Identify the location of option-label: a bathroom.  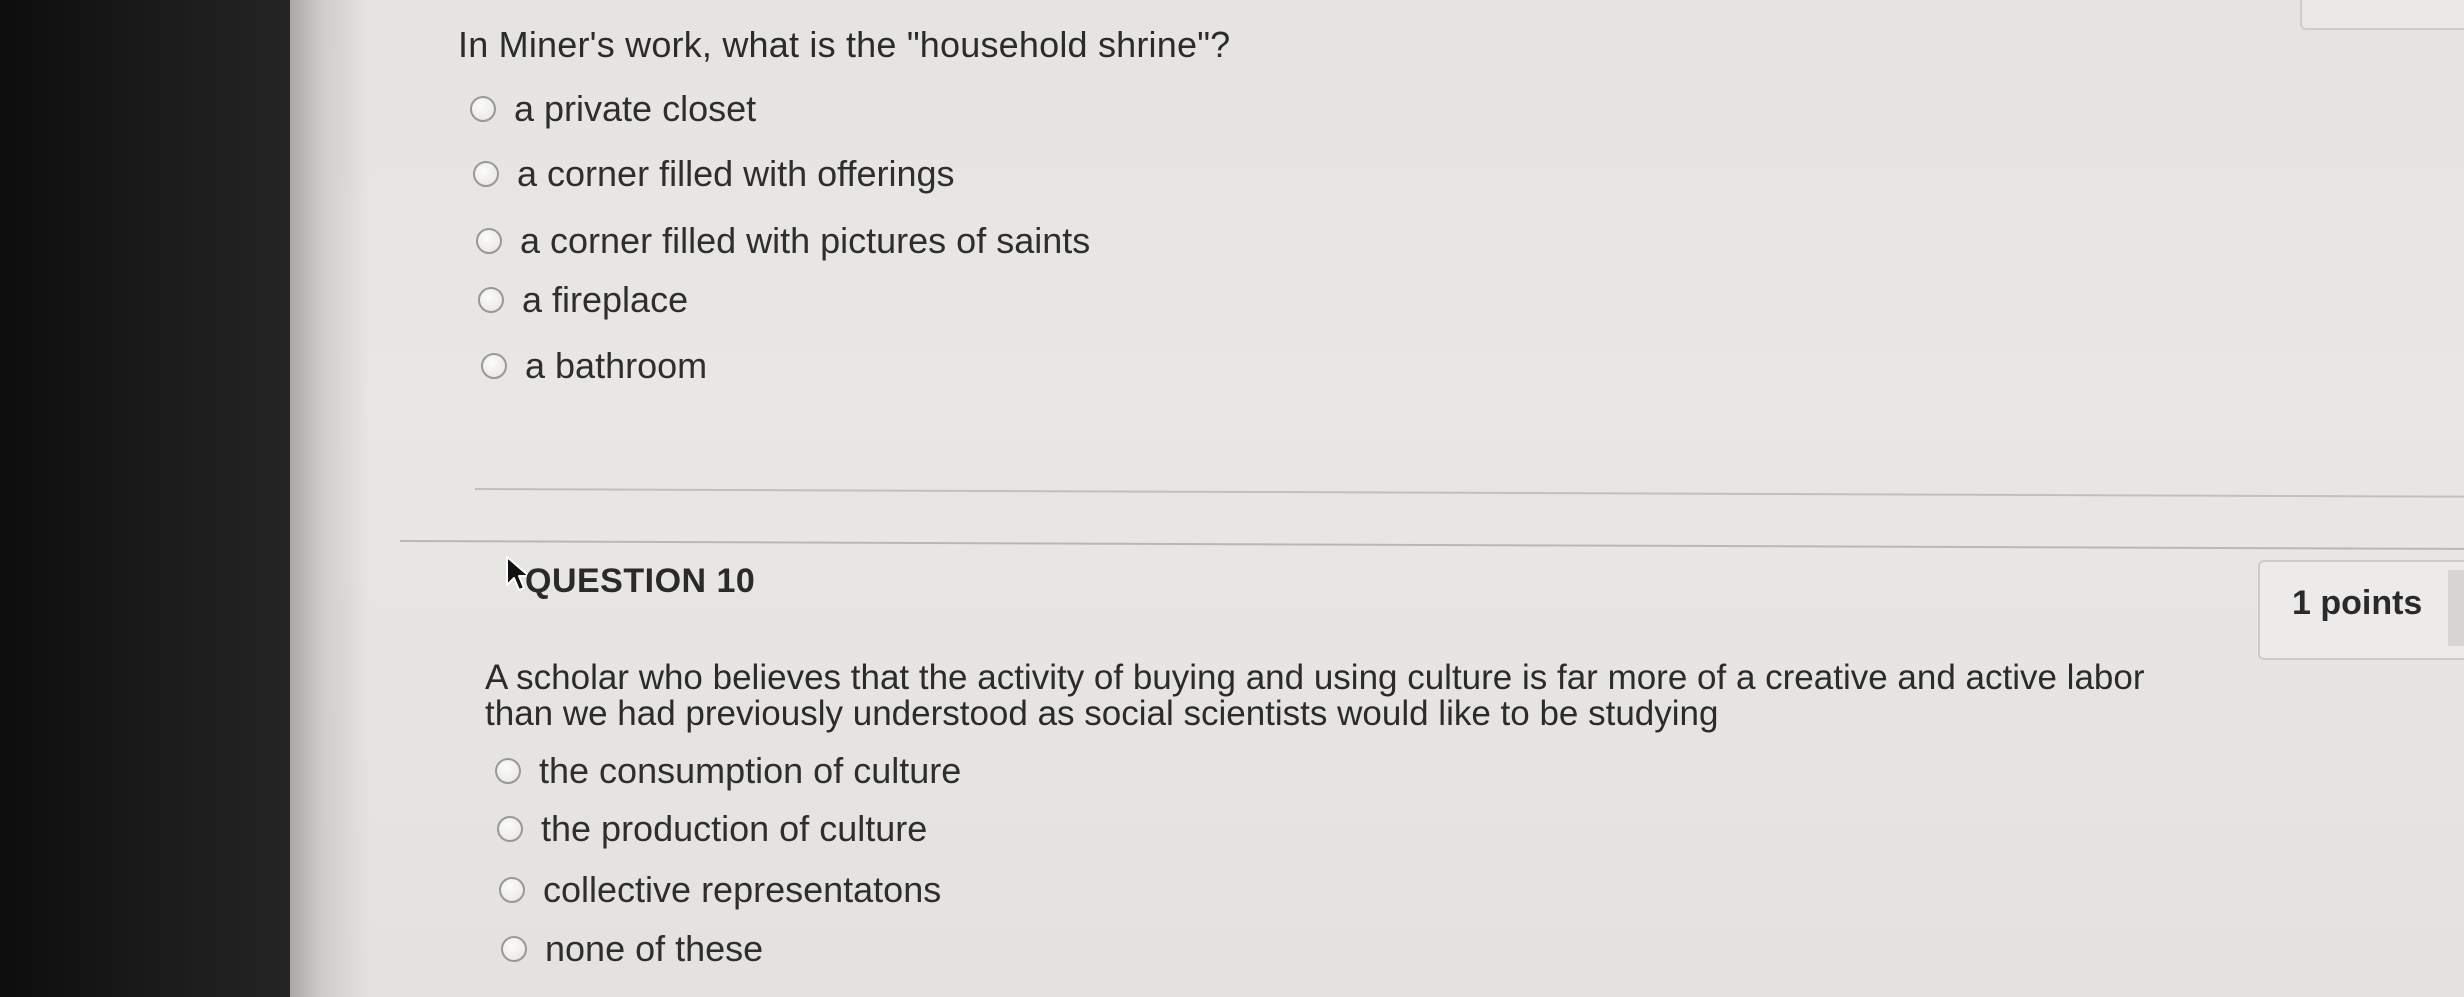
(616, 365).